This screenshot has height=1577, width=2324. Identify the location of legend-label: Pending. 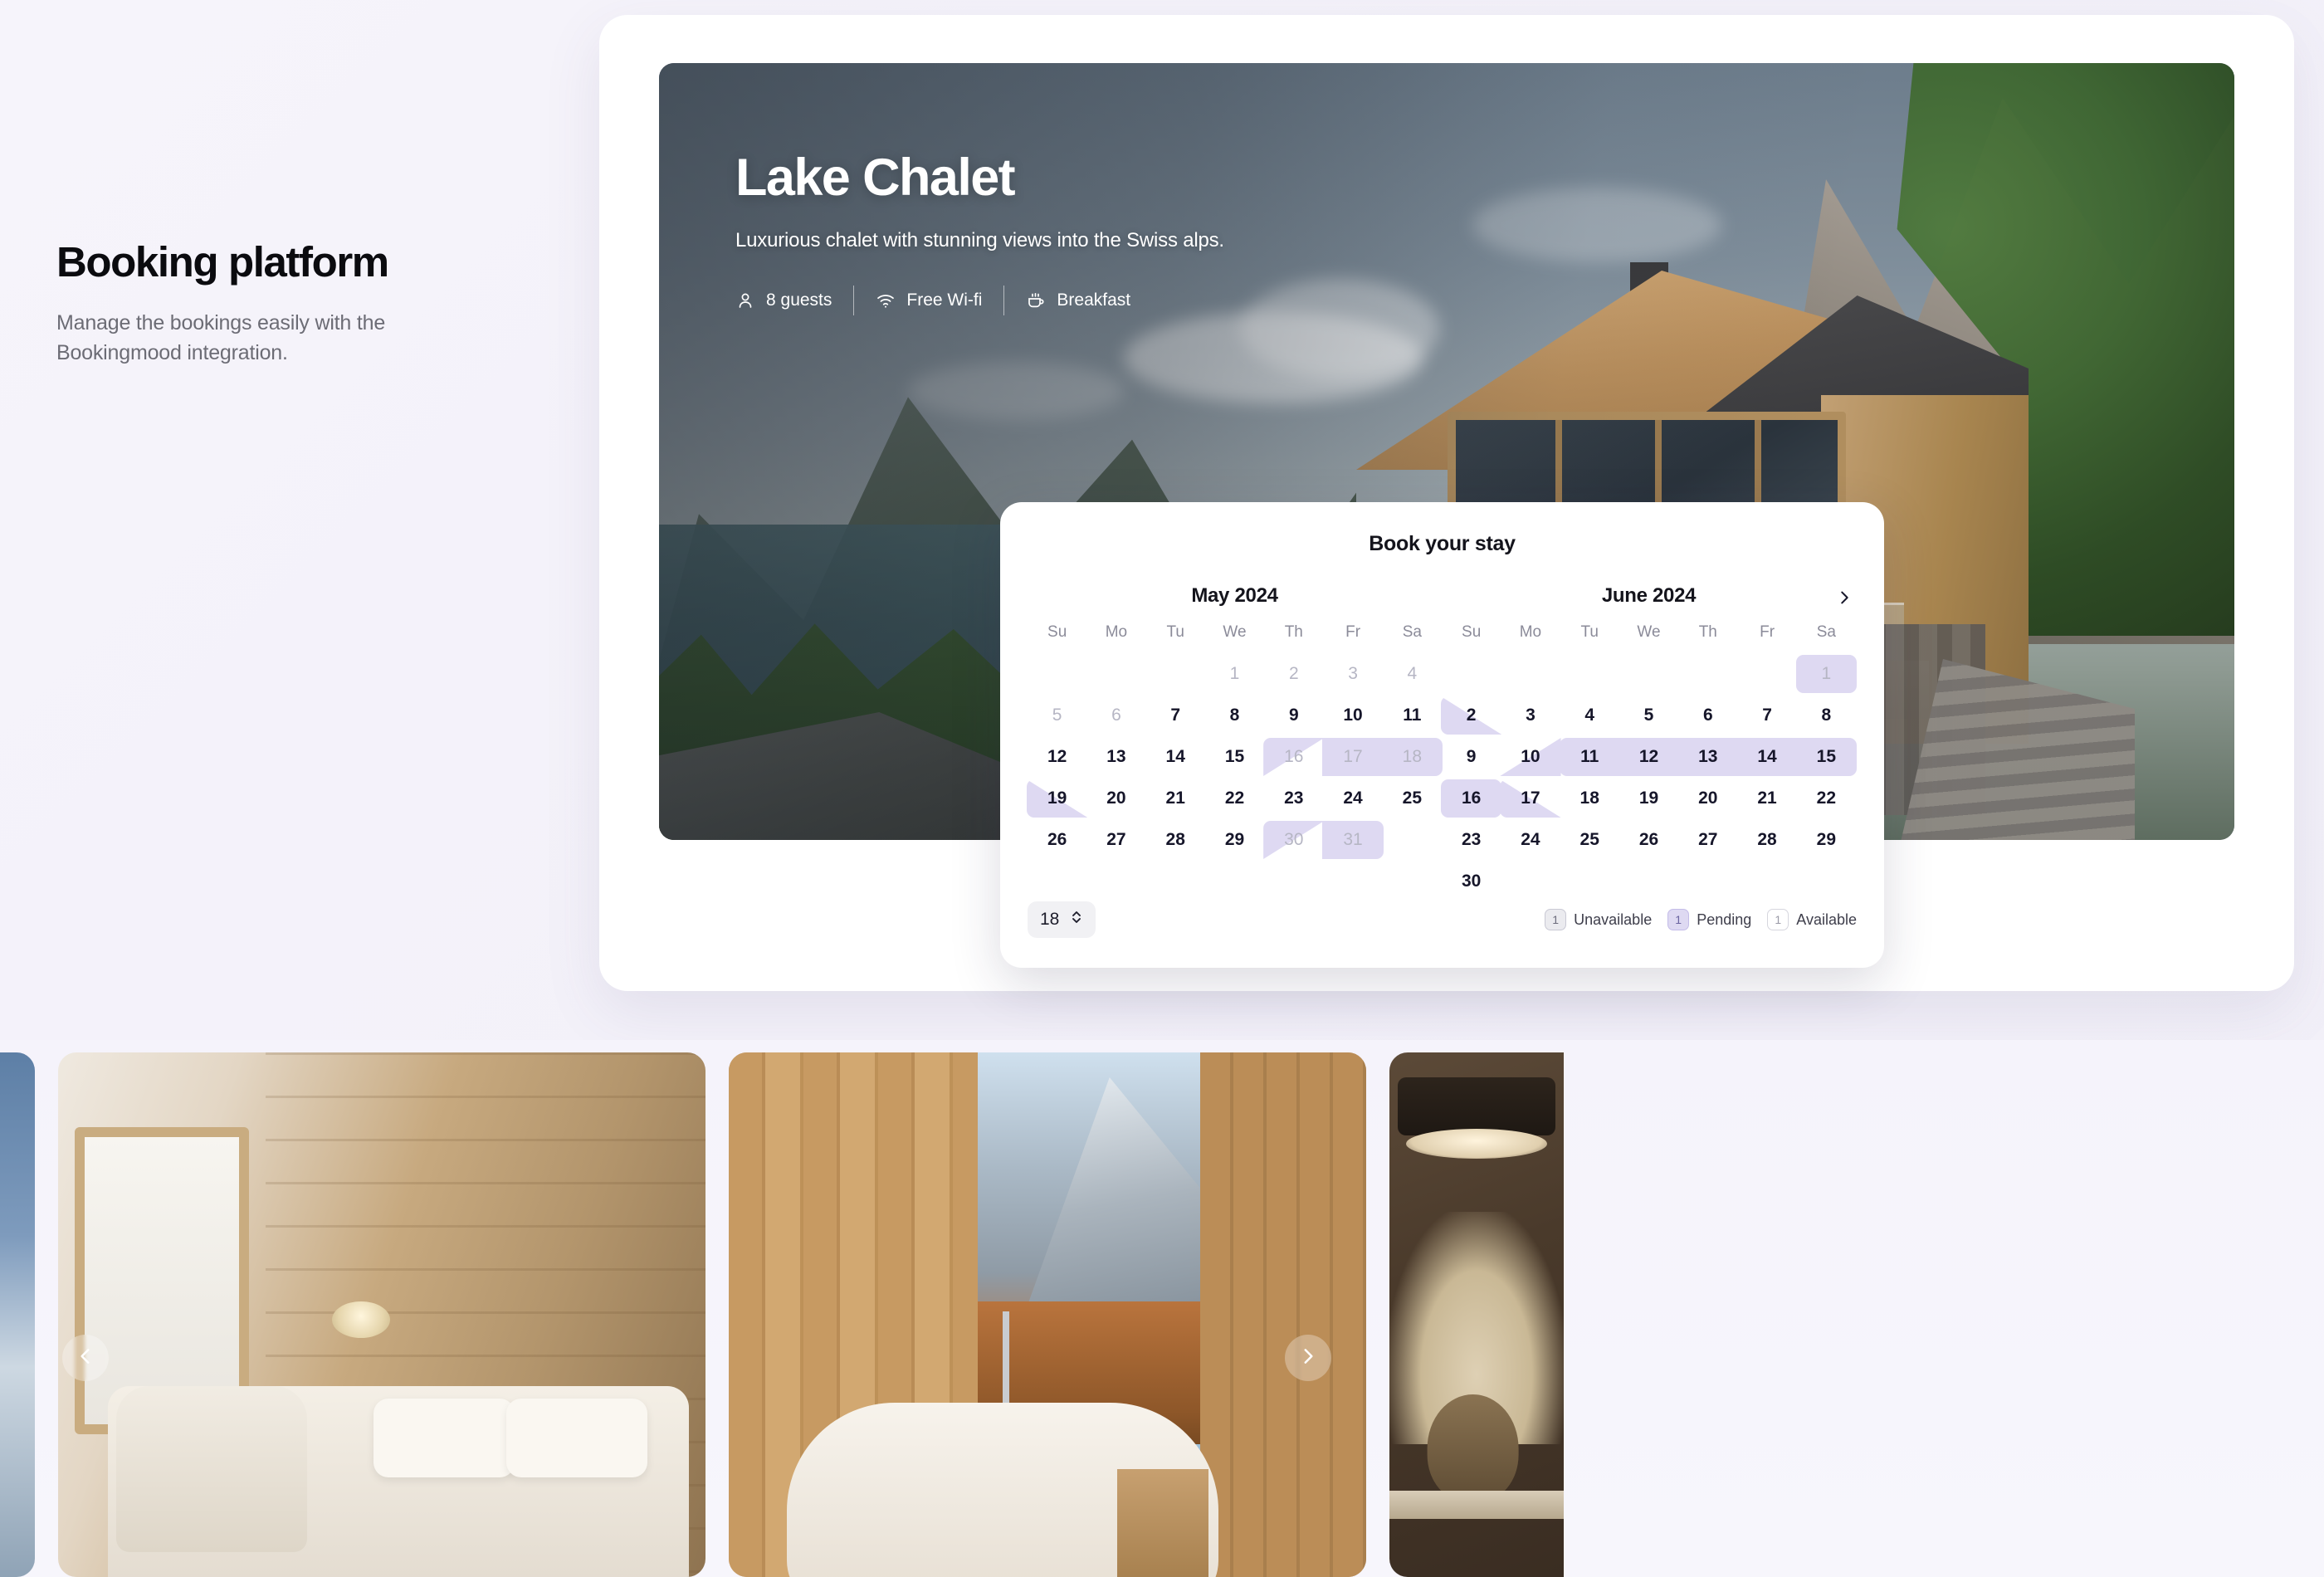
(1725, 920).